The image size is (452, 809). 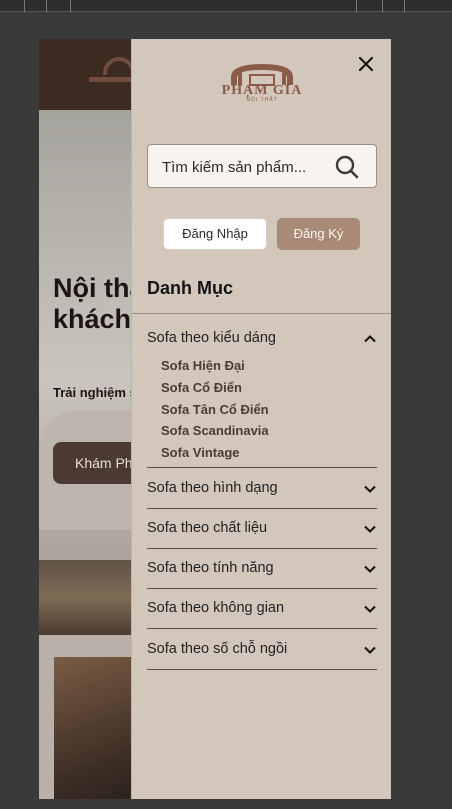 I want to click on search-box, so click(x=262, y=166).